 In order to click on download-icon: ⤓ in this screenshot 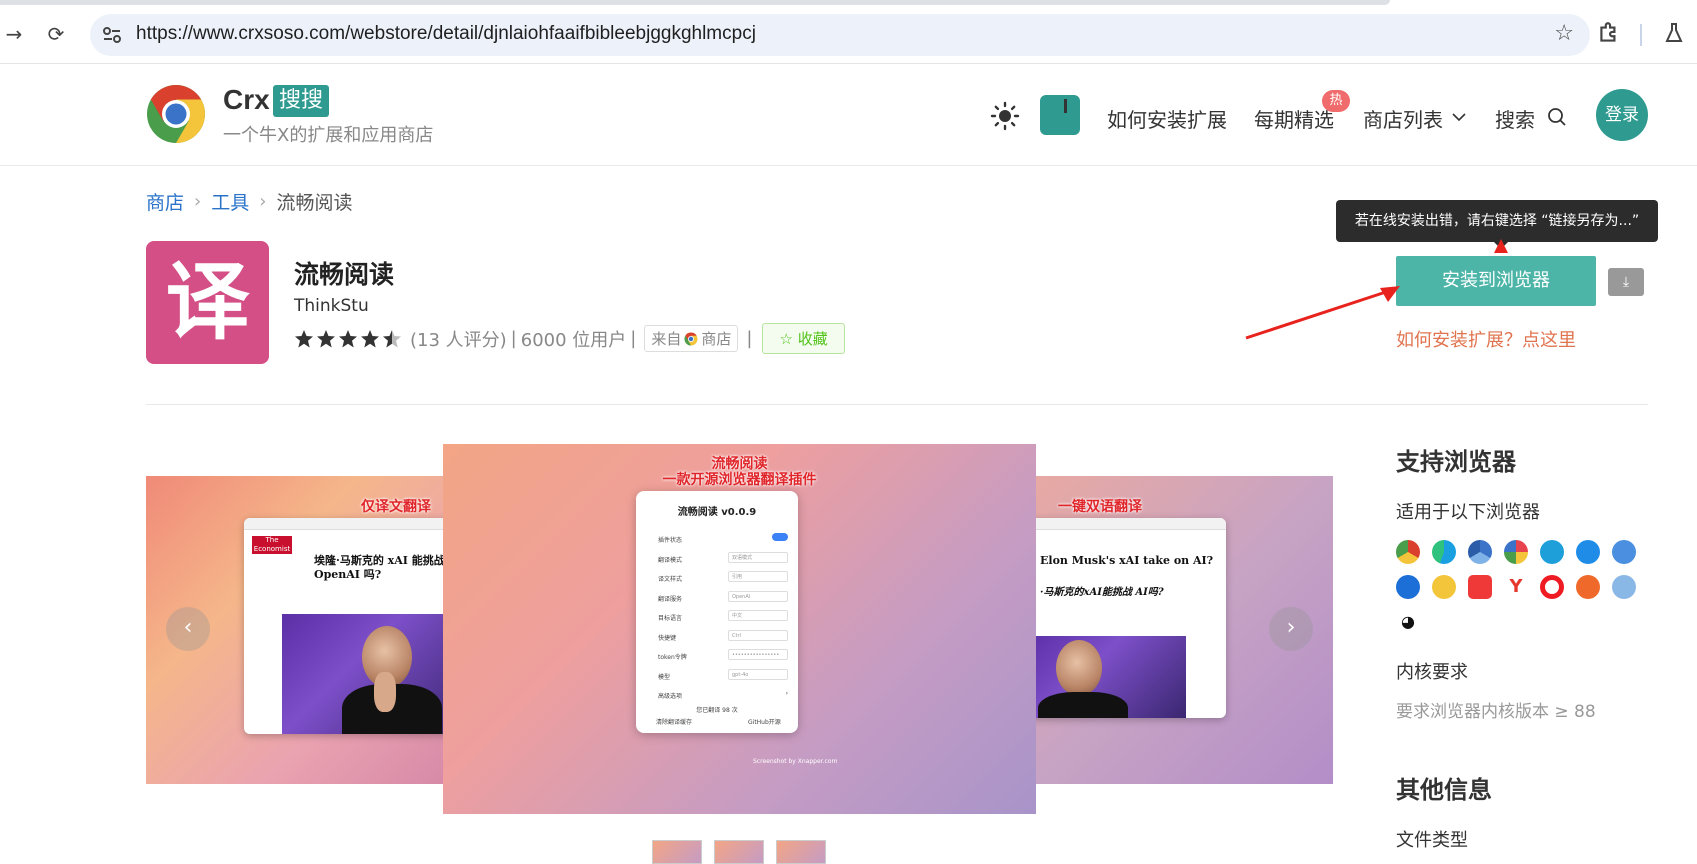, I will do `click(1626, 282)`.